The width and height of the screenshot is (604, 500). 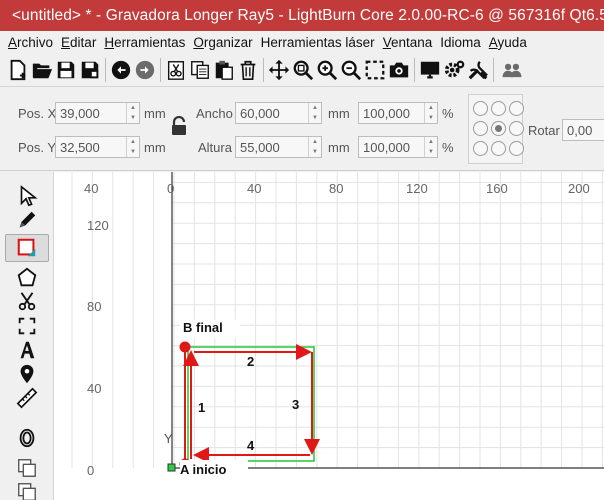 What do you see at coordinates (408, 42) in the screenshot?
I see `menu-ventana: Ventana` at bounding box center [408, 42].